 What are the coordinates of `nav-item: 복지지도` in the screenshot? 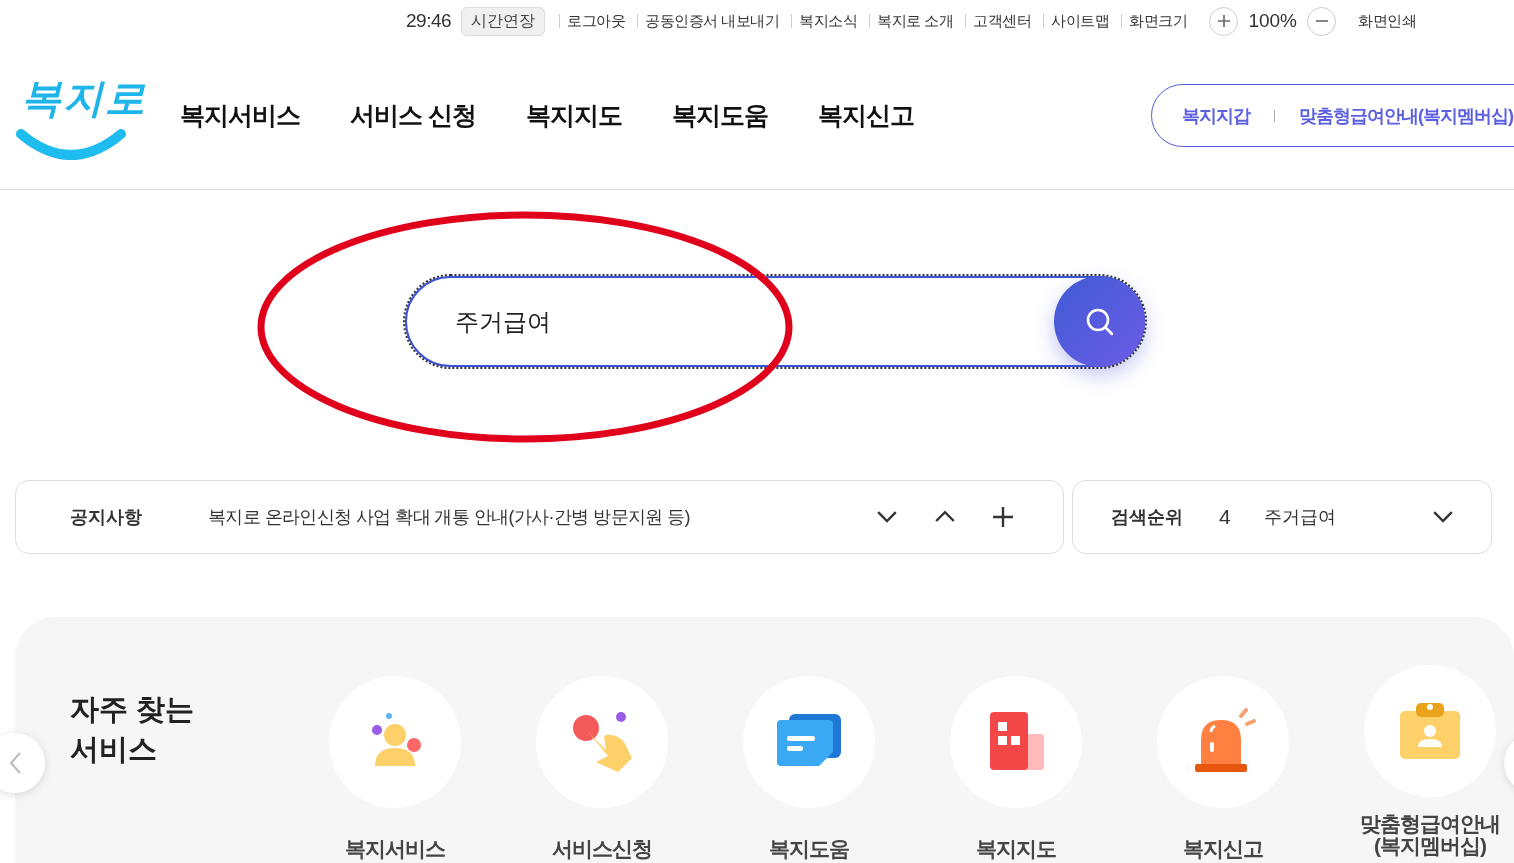 It's located at (573, 115).